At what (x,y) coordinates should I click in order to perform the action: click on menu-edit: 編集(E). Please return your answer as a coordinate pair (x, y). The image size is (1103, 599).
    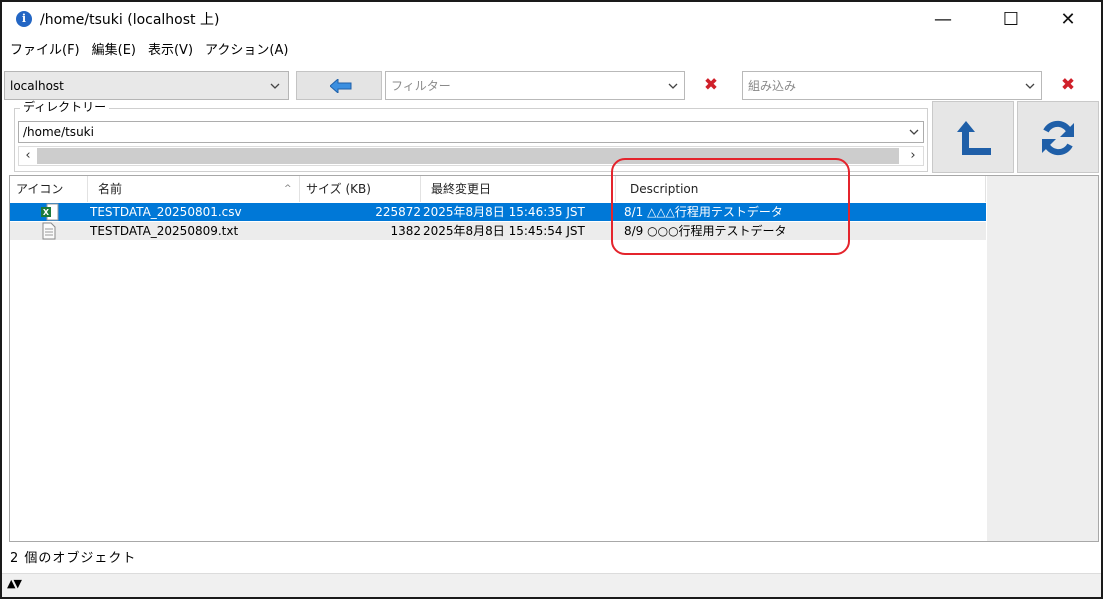
    Looking at the image, I should click on (114, 51).